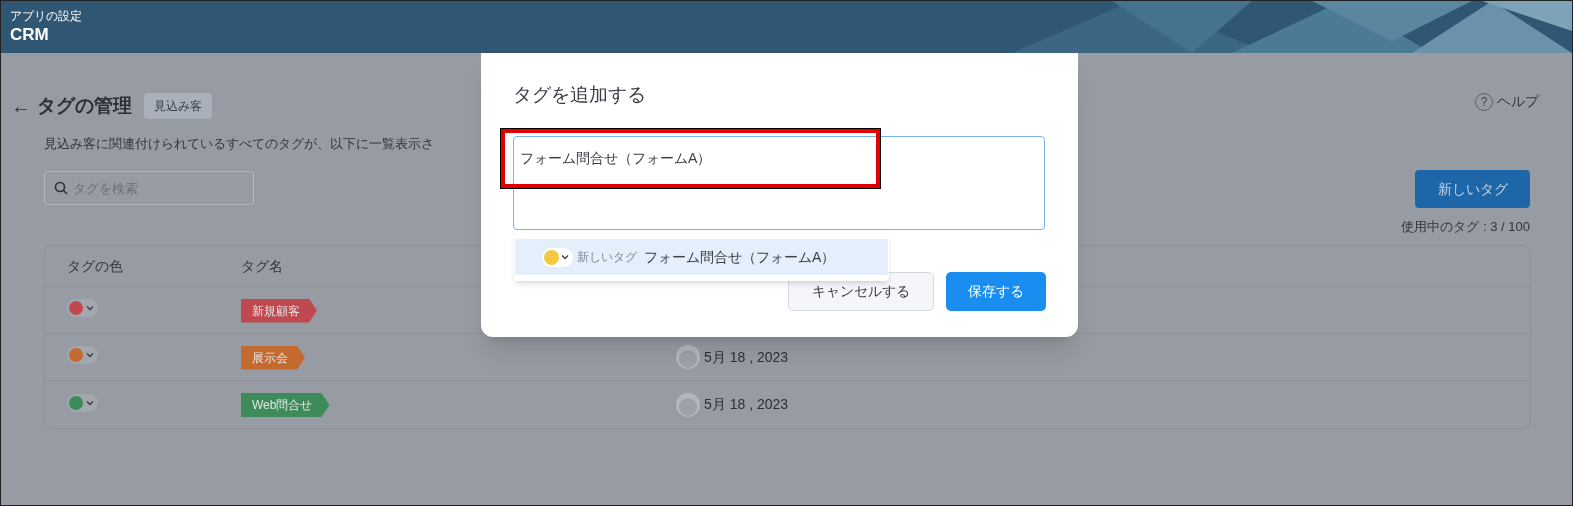 Image resolution: width=1573 pixels, height=506 pixels. I want to click on header-subtitle: アプリの設定, so click(46, 16).